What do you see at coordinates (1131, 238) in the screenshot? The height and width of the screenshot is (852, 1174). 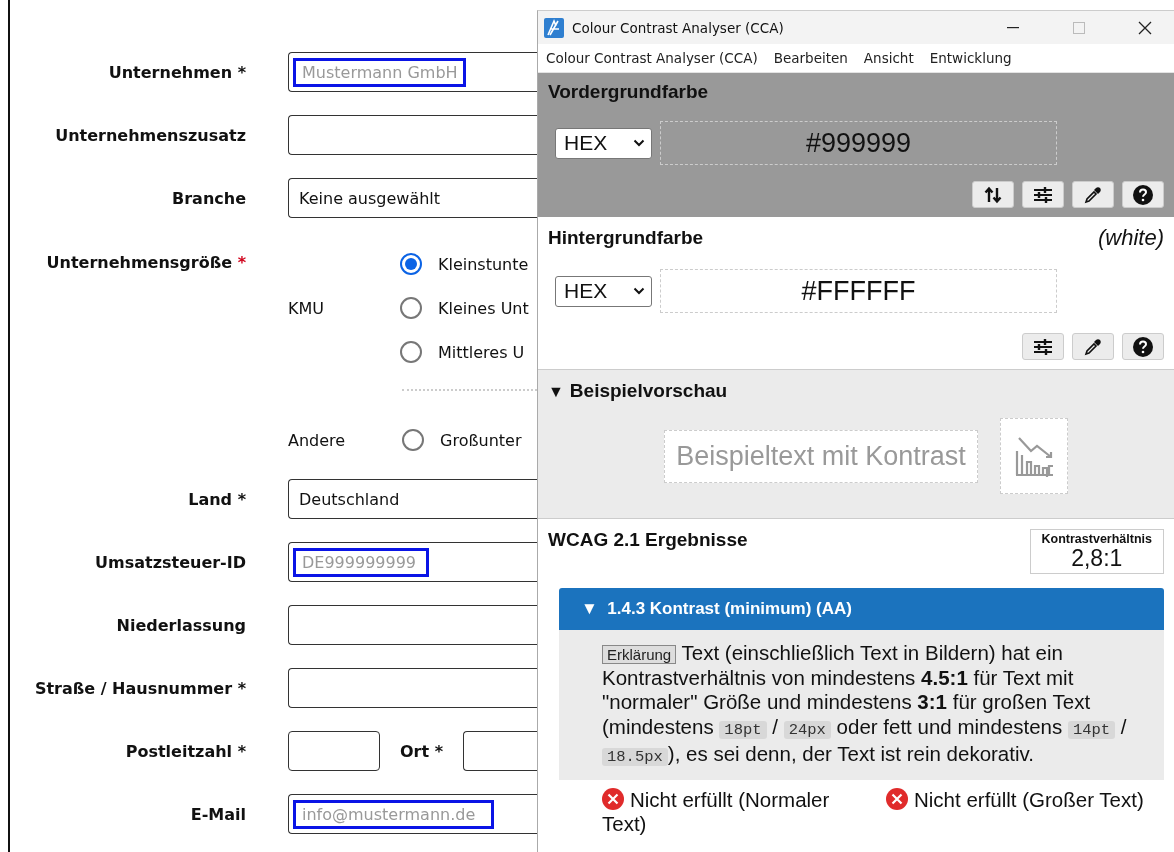 I see `color-name: (white)` at bounding box center [1131, 238].